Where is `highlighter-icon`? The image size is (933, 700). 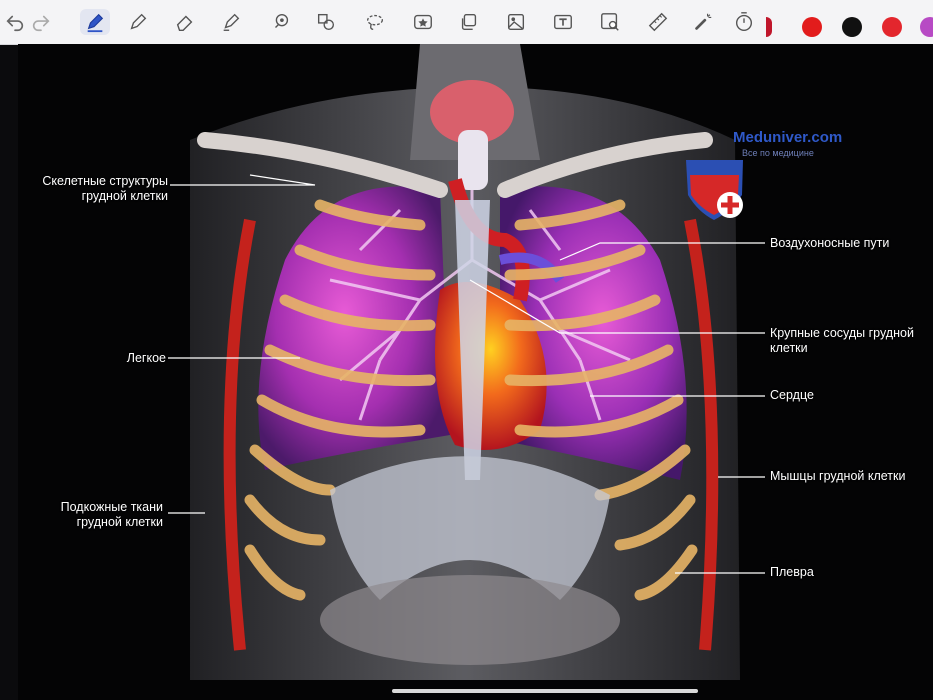 highlighter-icon is located at coordinates (231, 22).